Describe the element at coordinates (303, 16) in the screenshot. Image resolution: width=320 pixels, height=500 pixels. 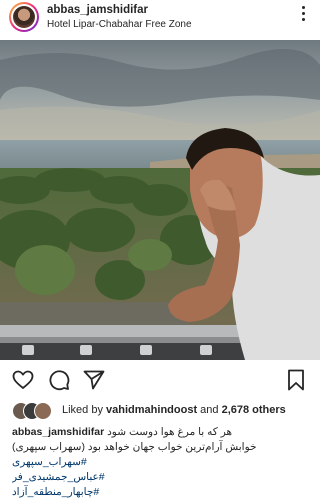
I see `more-vertical-icon` at that location.